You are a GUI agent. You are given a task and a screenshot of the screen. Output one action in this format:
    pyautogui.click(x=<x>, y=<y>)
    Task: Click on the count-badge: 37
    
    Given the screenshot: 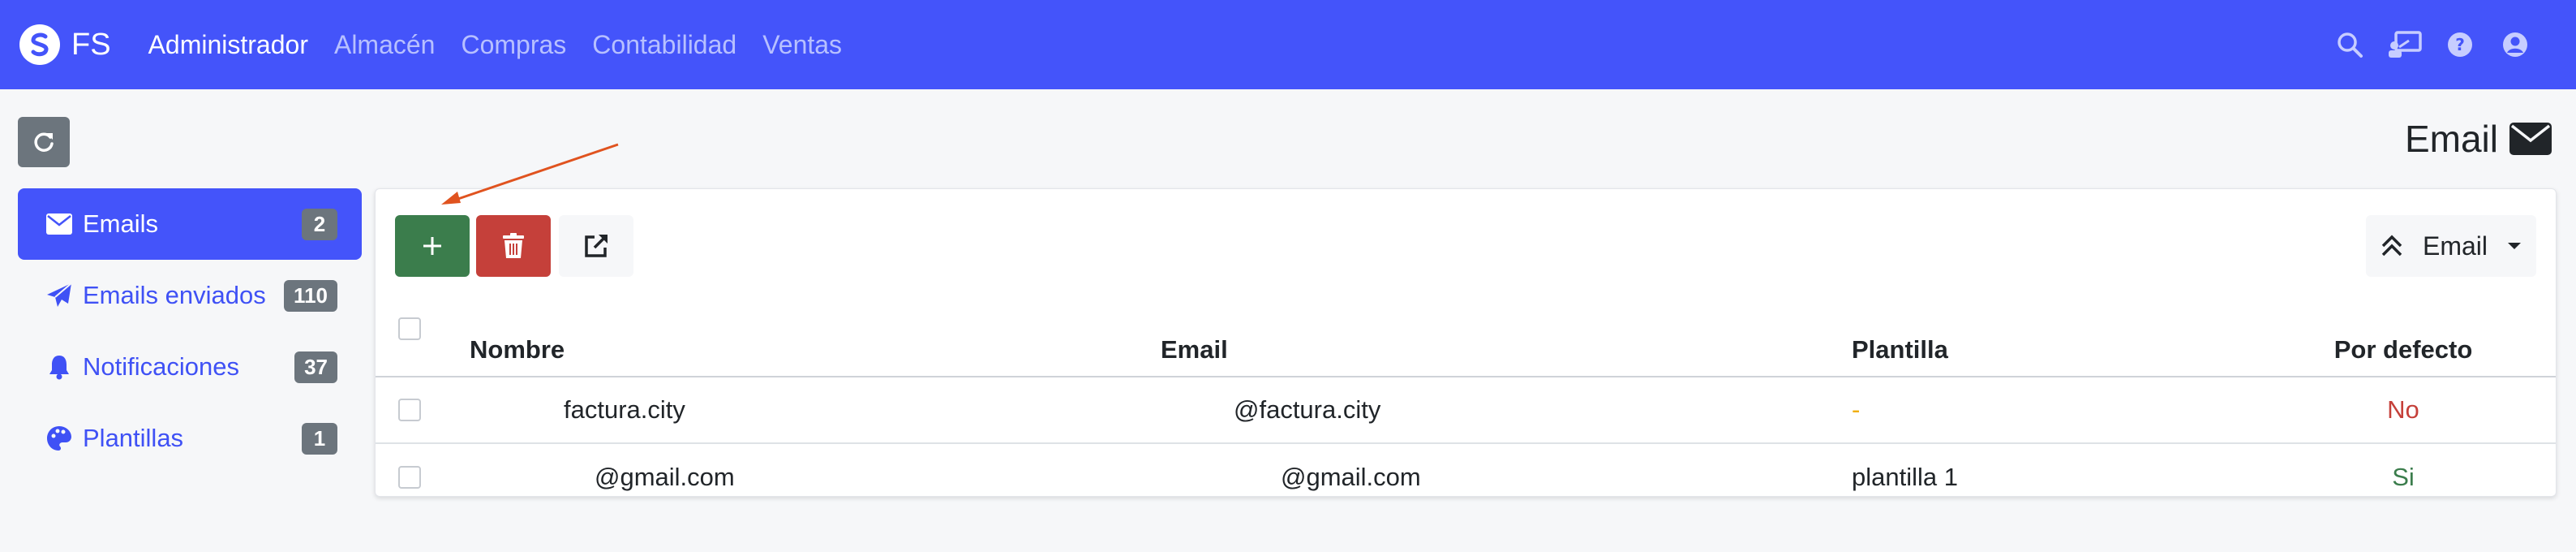 What is the action you would take?
    pyautogui.click(x=315, y=367)
    